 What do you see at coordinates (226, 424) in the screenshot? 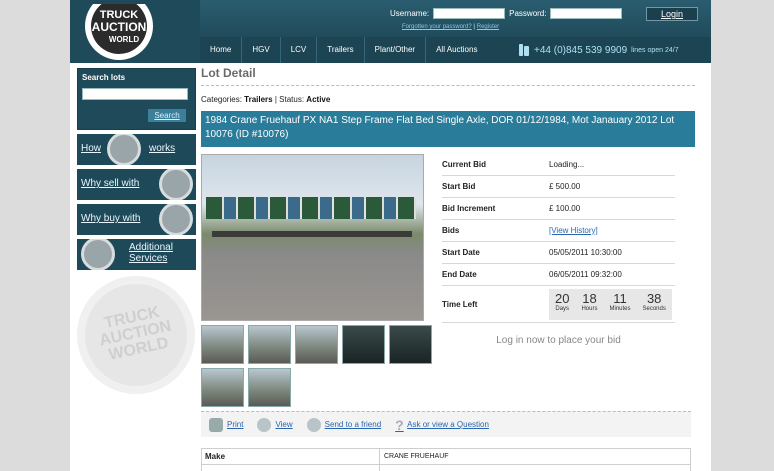
I see `print-link: Print` at bounding box center [226, 424].